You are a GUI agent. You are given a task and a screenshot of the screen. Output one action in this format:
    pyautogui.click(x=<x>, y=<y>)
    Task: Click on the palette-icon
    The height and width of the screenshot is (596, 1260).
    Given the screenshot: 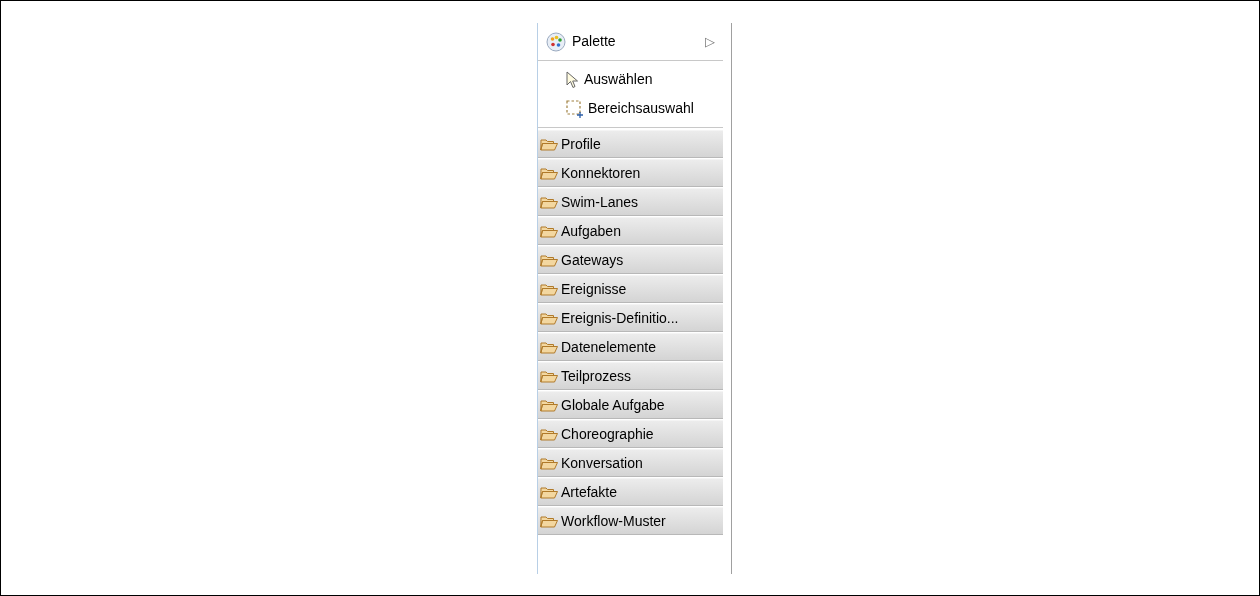 What is the action you would take?
    pyautogui.click(x=556, y=41)
    